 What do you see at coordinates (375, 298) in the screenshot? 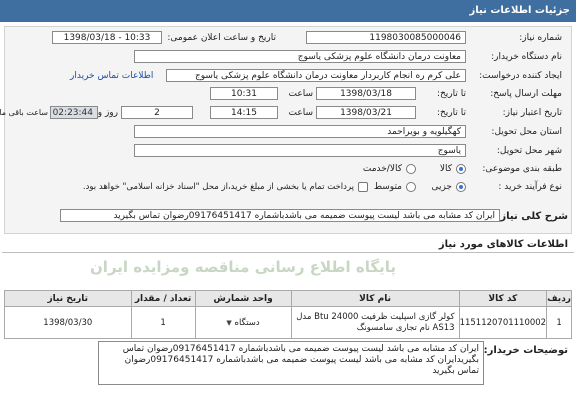
I see `col-name: نام کالا` at bounding box center [375, 298].